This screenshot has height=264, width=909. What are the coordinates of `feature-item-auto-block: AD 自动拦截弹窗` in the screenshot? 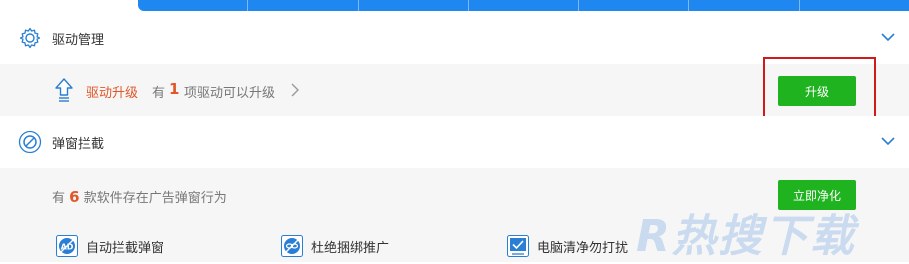 It's located at (110, 246).